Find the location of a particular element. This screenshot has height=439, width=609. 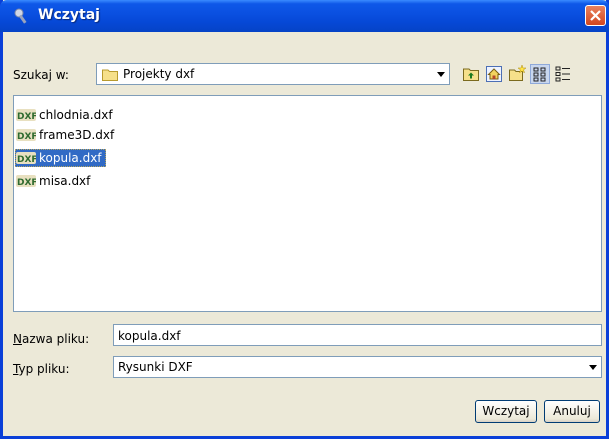

list-item-selected: DXF kopula.dxf is located at coordinates (60, 158).